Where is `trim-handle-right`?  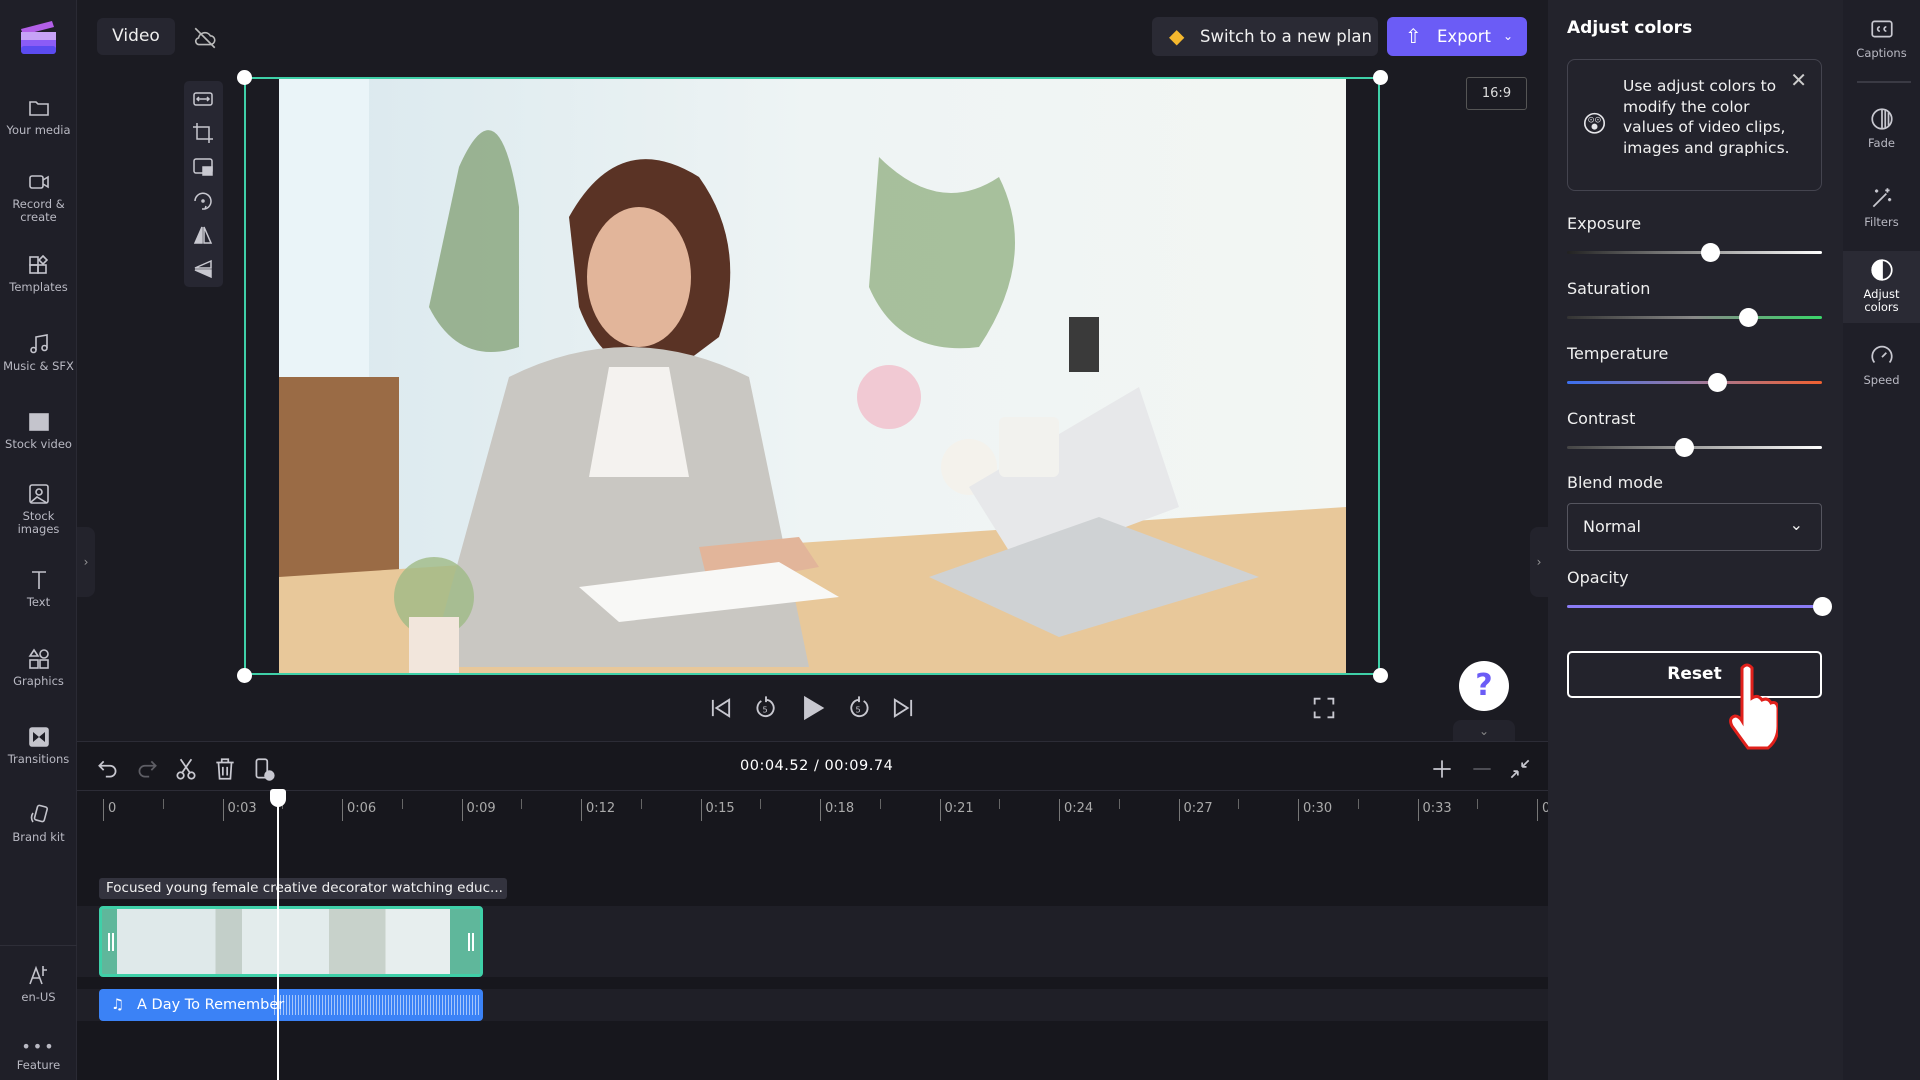 trim-handle-right is located at coordinates (471, 942).